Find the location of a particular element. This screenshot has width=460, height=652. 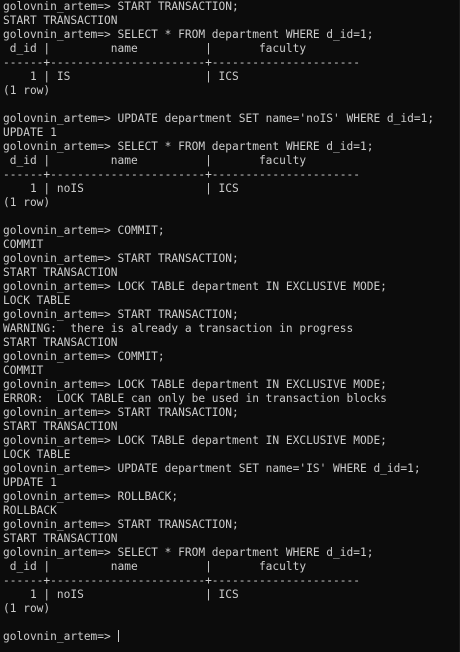

terminal-prompt-line: golovnin_artem=> is located at coordinates (231, 637).